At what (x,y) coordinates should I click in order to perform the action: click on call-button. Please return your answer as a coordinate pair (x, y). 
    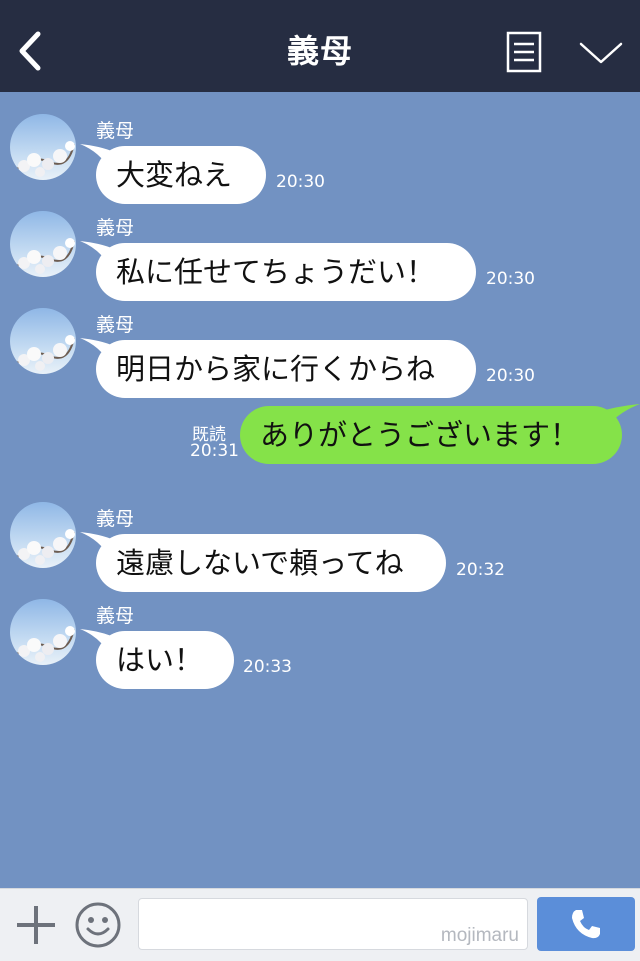
    Looking at the image, I should click on (586, 924).